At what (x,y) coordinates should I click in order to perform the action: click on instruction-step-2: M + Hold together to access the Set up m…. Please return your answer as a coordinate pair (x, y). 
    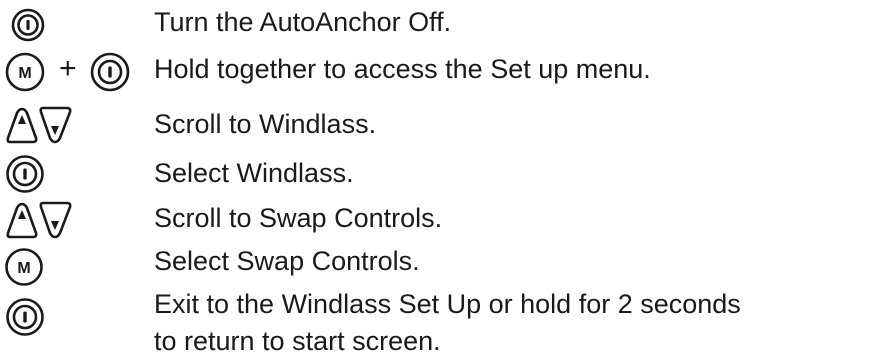
    Looking at the image, I should click on (446, 71).